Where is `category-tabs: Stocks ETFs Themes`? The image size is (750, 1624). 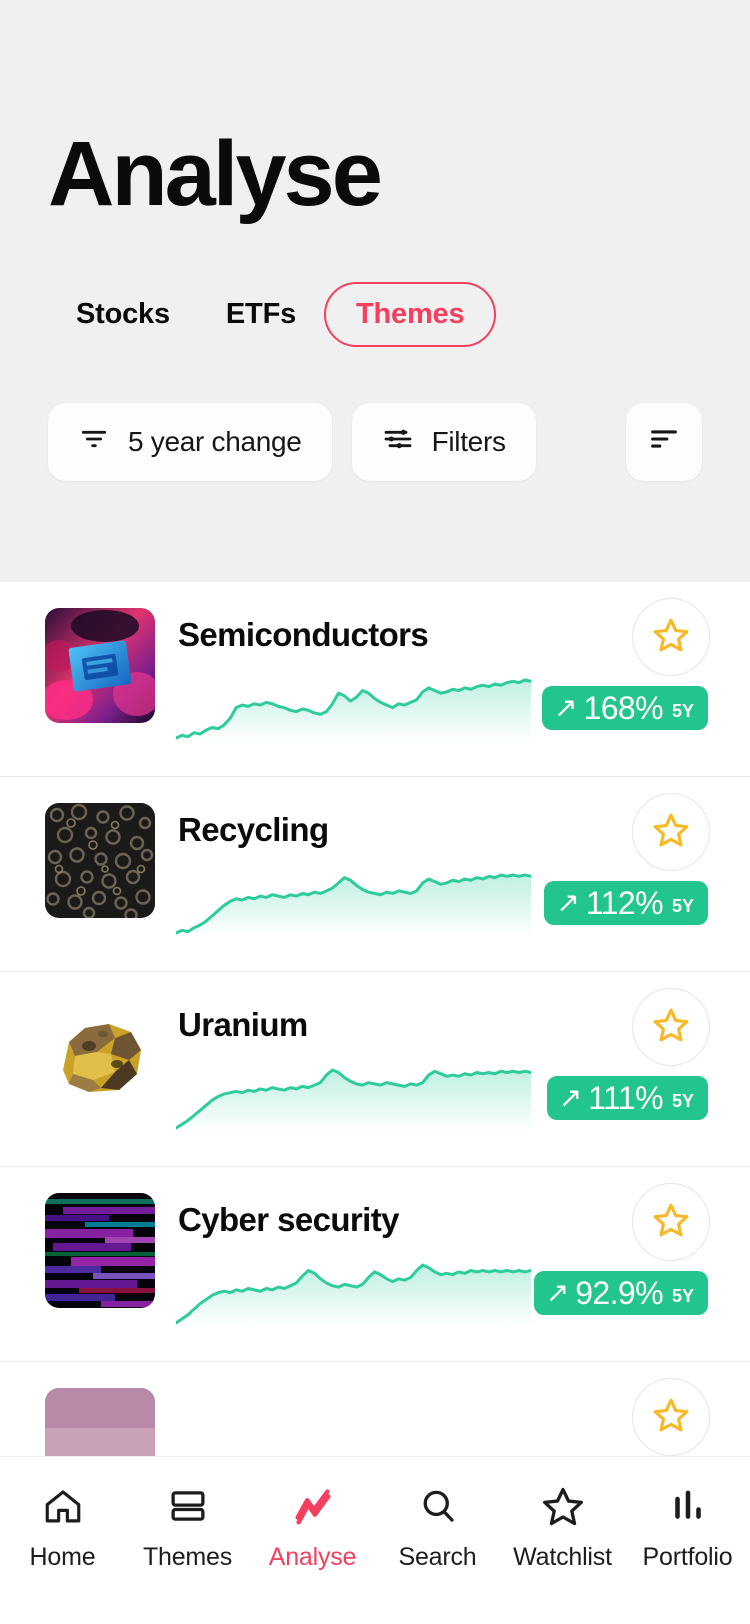 category-tabs: Stocks ETFs Themes is located at coordinates (375, 314).